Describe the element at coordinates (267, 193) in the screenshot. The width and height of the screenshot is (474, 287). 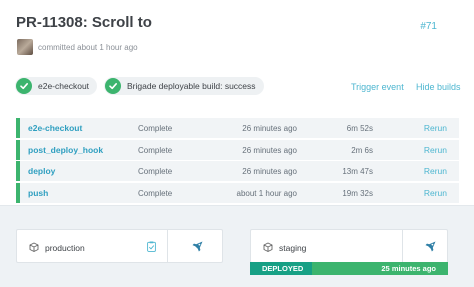
I see `job-time: about 1 hour ago` at that location.